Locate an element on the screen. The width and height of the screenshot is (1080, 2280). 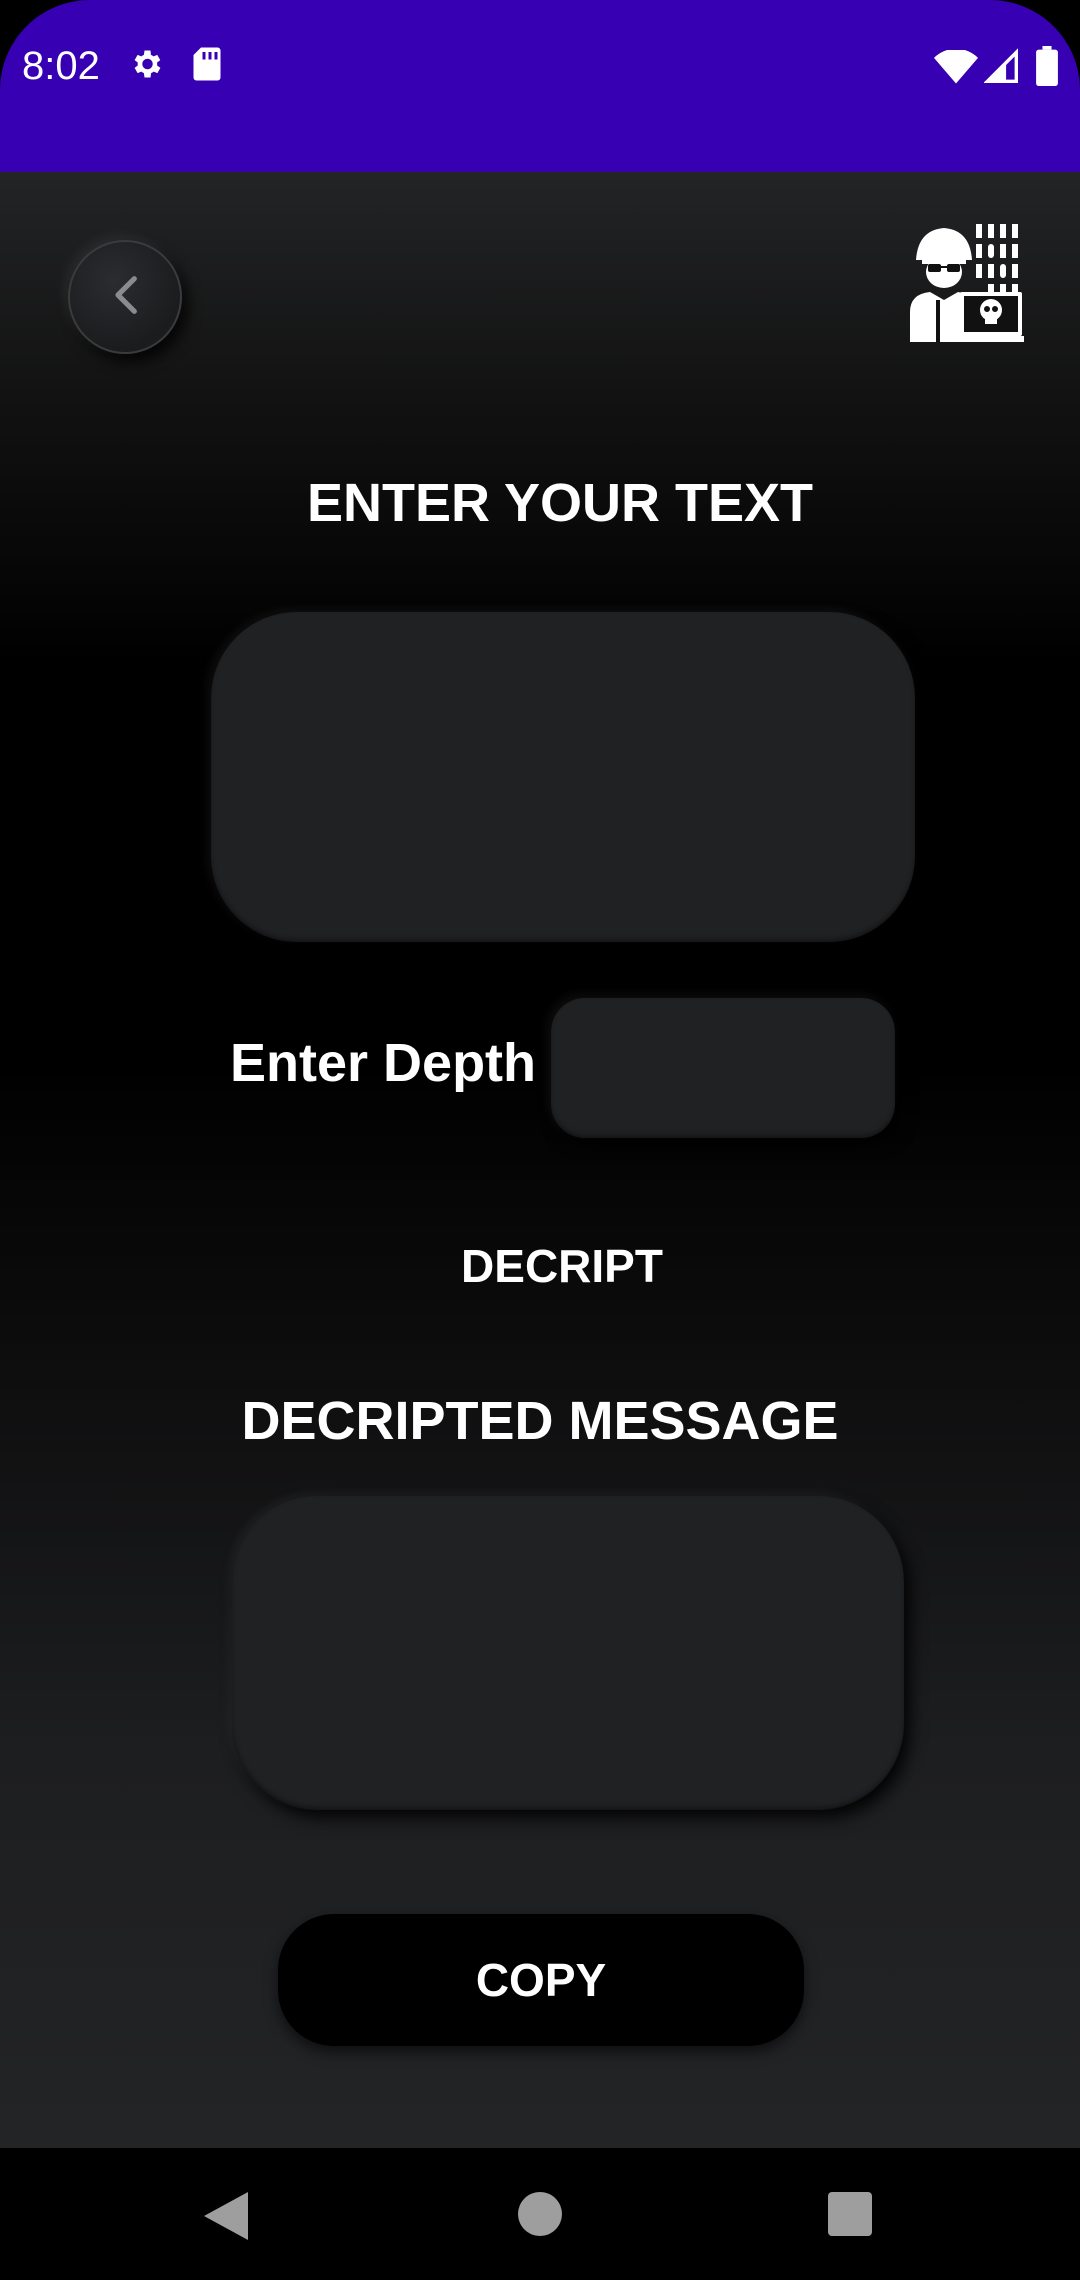
text-input is located at coordinates (563, 777).